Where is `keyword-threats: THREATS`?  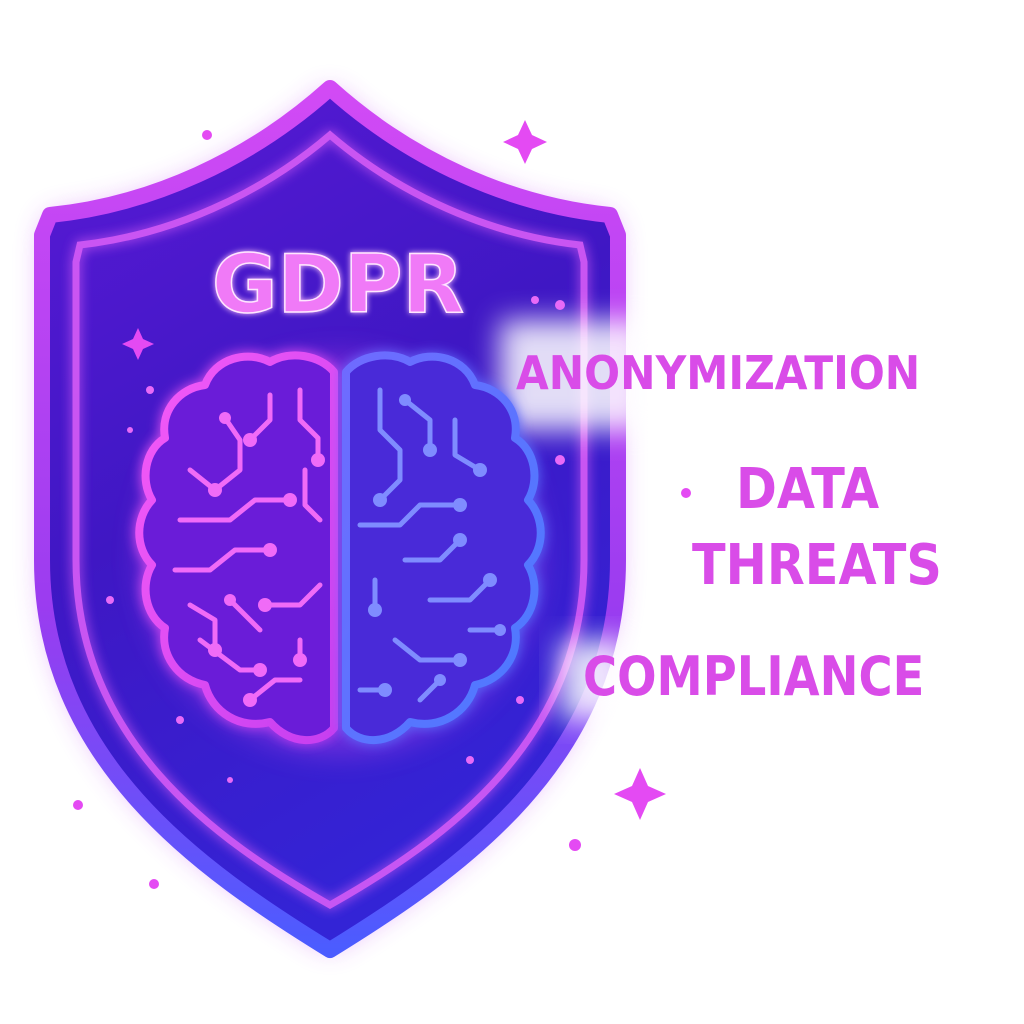
keyword-threats: THREATS is located at coordinates (817, 565).